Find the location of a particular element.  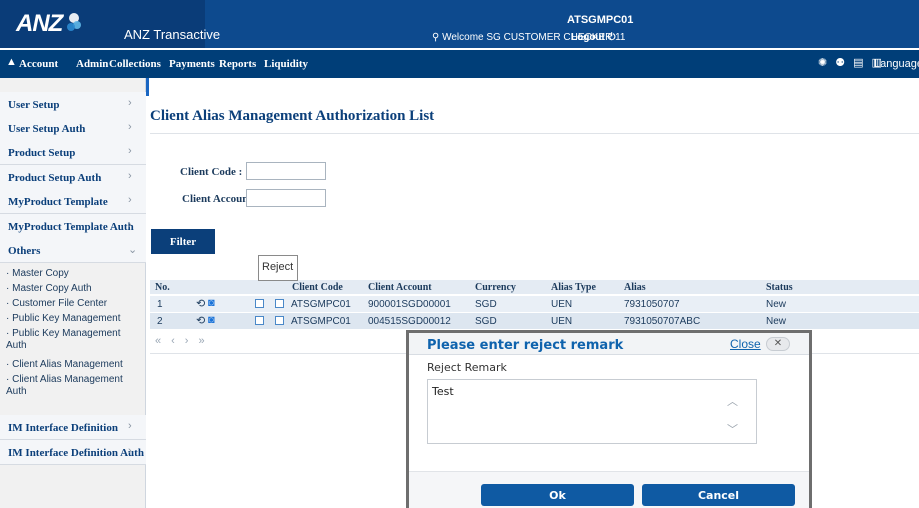

nav-account: Account is located at coordinates (38, 64).